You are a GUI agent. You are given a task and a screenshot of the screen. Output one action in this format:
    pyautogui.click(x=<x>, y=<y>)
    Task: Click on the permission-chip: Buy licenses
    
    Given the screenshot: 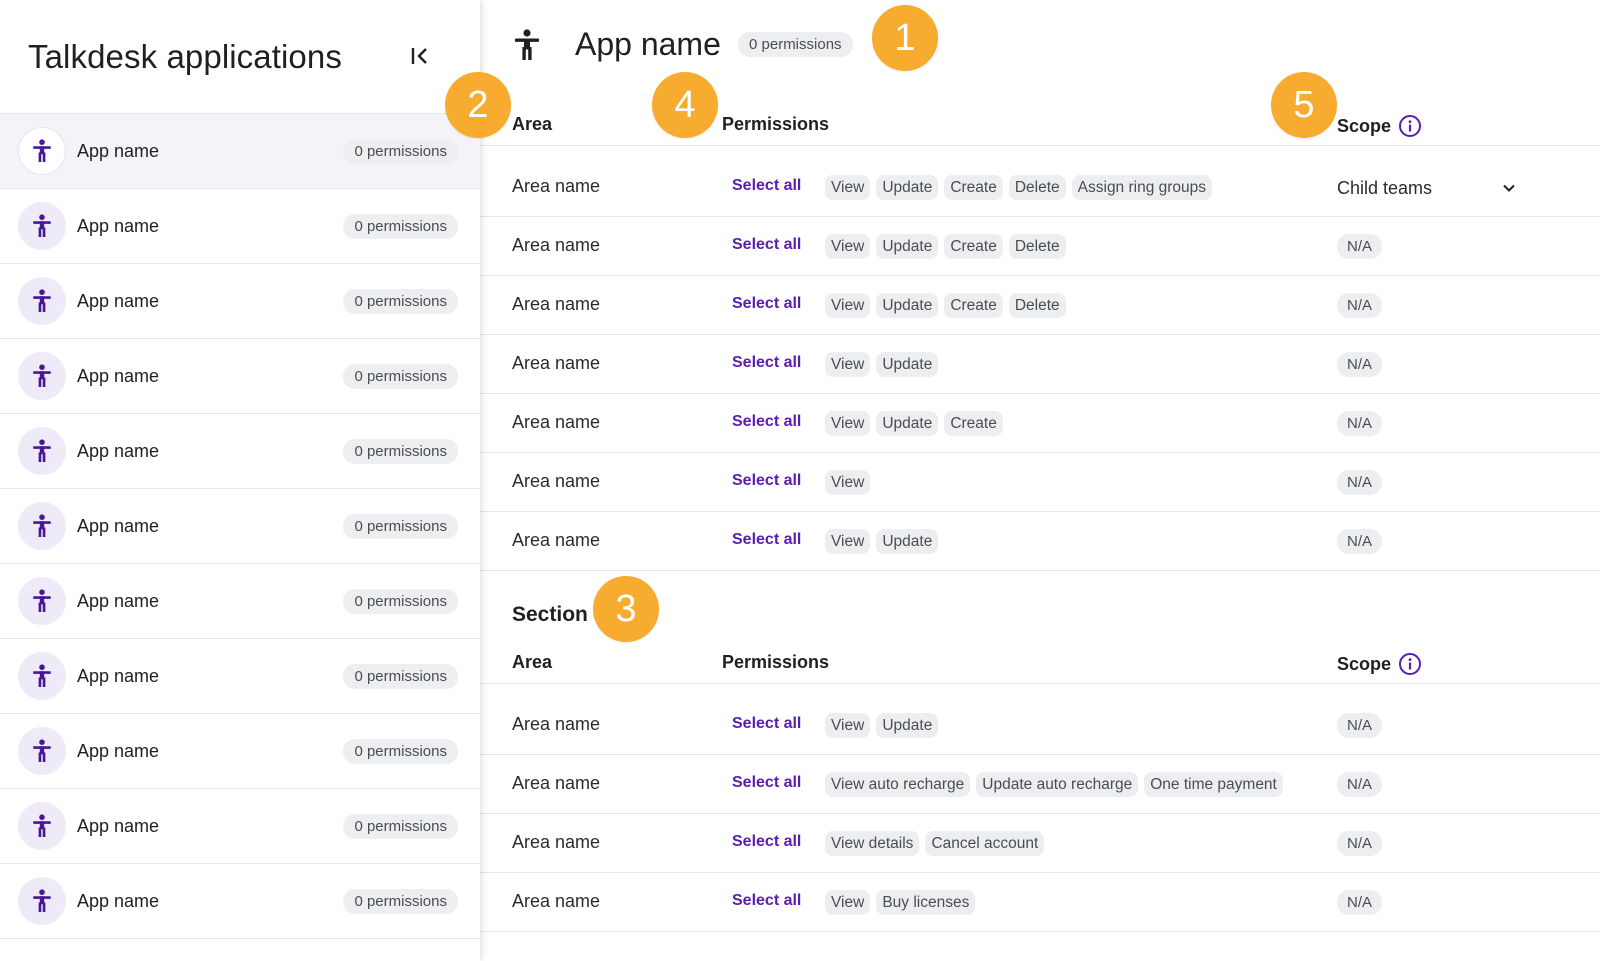 What is the action you would take?
    pyautogui.click(x=926, y=902)
    